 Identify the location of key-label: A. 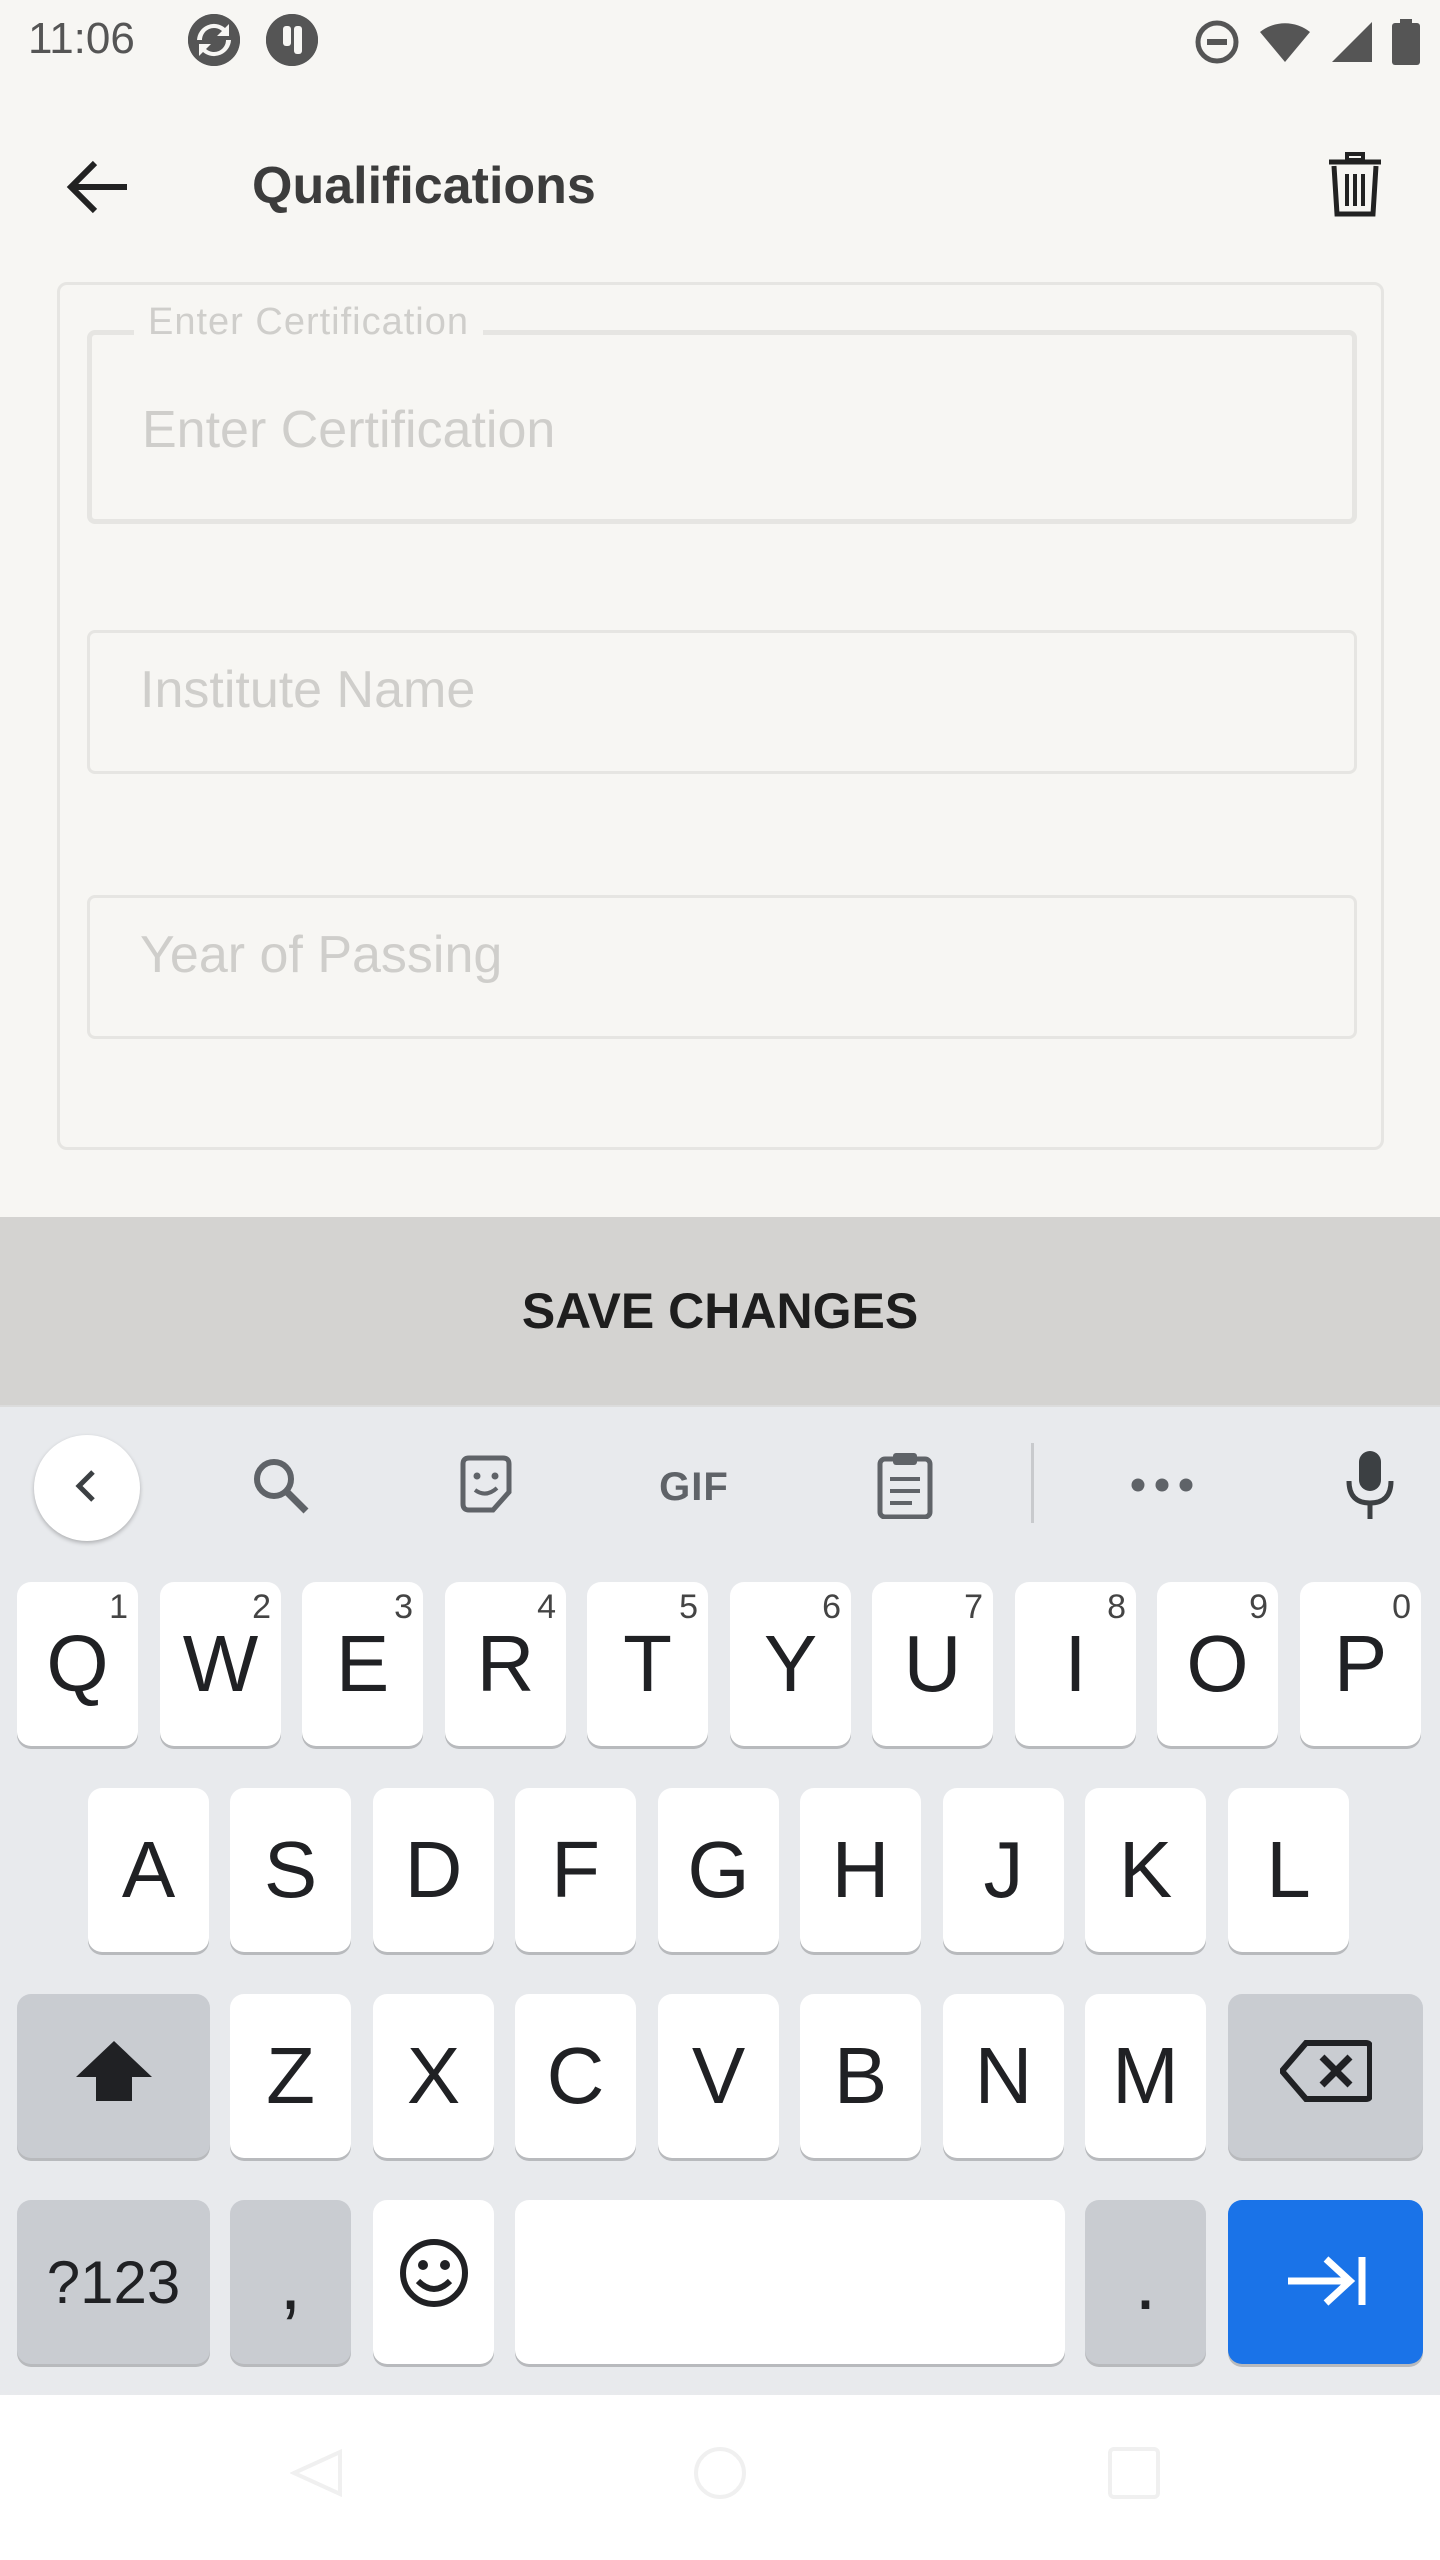
(148, 1869).